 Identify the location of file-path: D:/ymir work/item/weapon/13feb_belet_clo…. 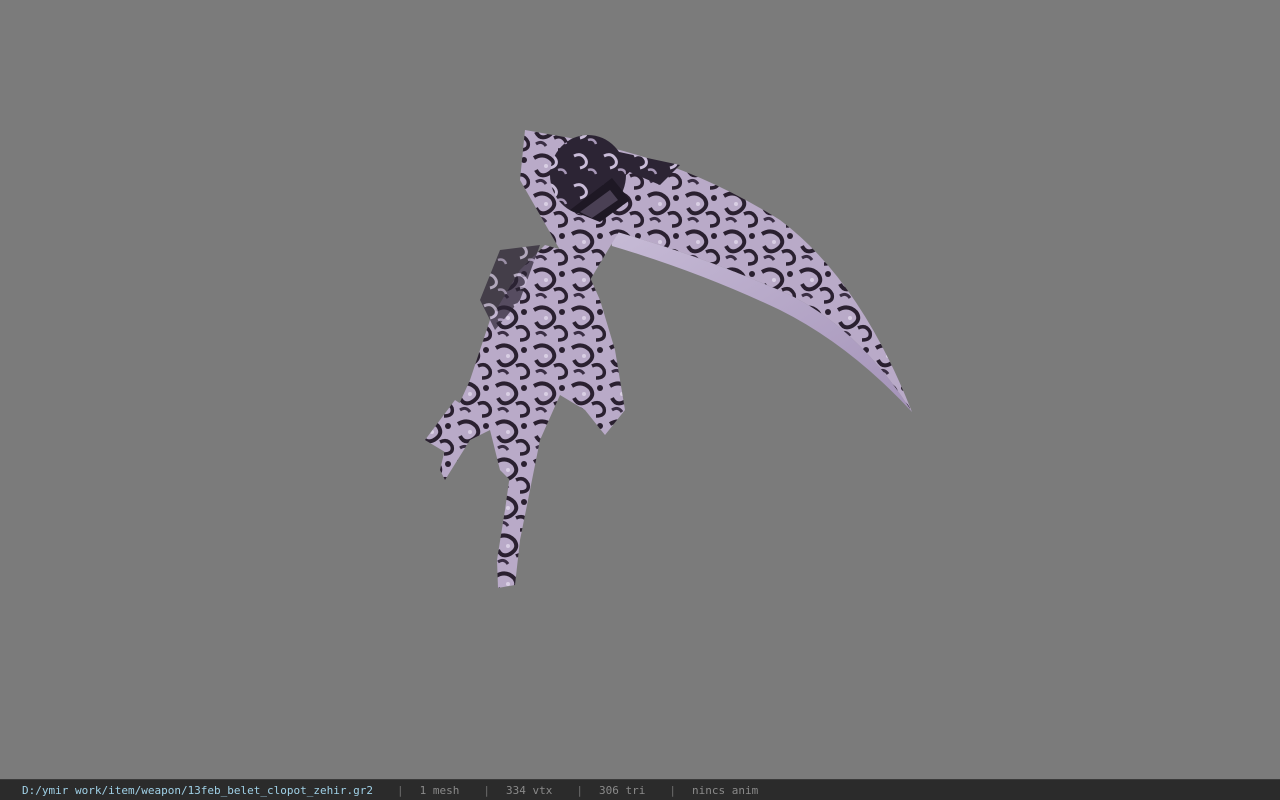
(197, 790).